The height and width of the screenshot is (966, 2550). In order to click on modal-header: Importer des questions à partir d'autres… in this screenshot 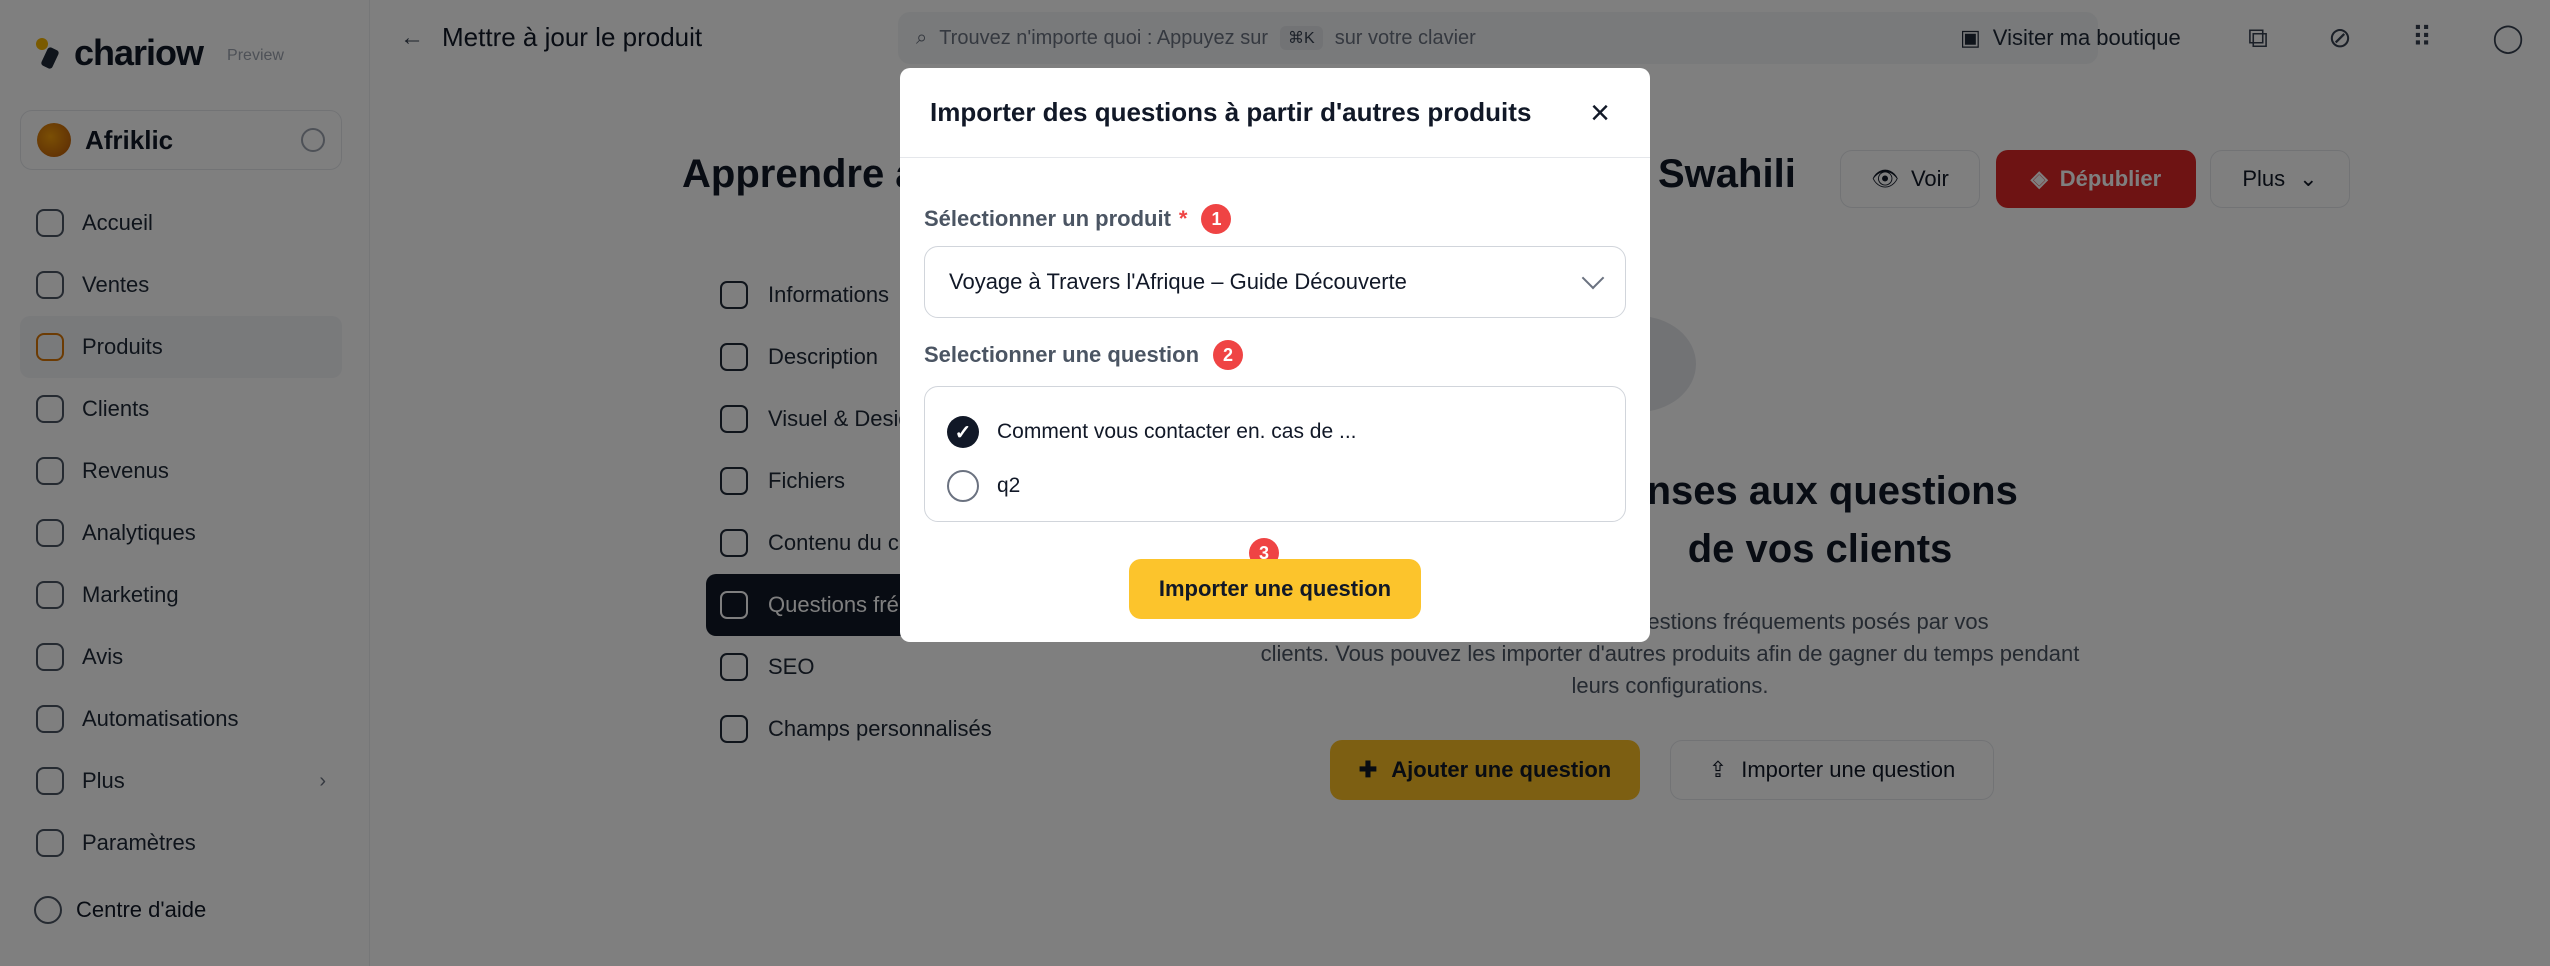, I will do `click(1275, 113)`.